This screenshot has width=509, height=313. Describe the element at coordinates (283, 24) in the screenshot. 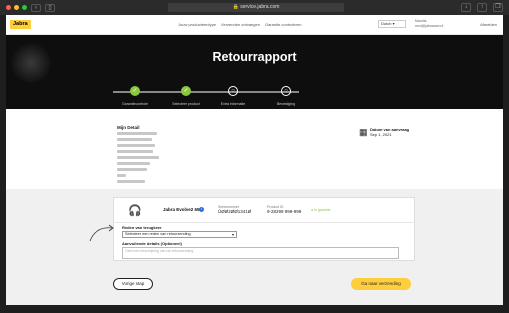

I see `nav-link-warranty: Garantie controleren` at that location.